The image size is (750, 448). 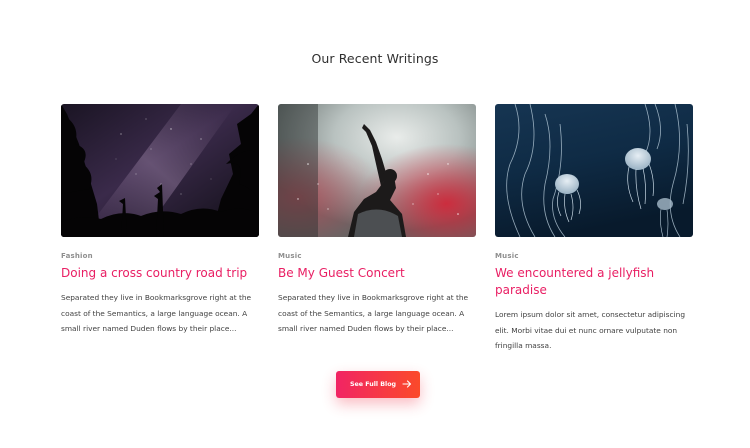 I want to click on jellyfish-image, so click(x=594, y=170).